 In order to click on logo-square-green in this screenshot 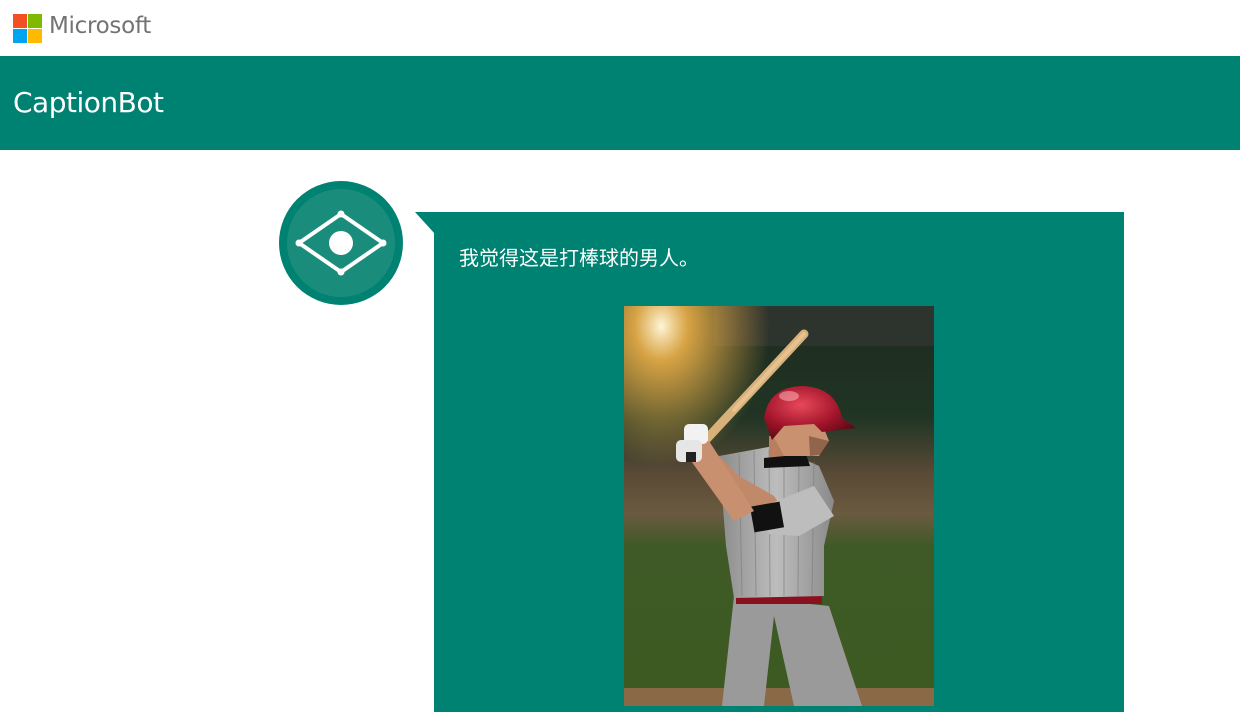, I will do `click(35, 21)`.